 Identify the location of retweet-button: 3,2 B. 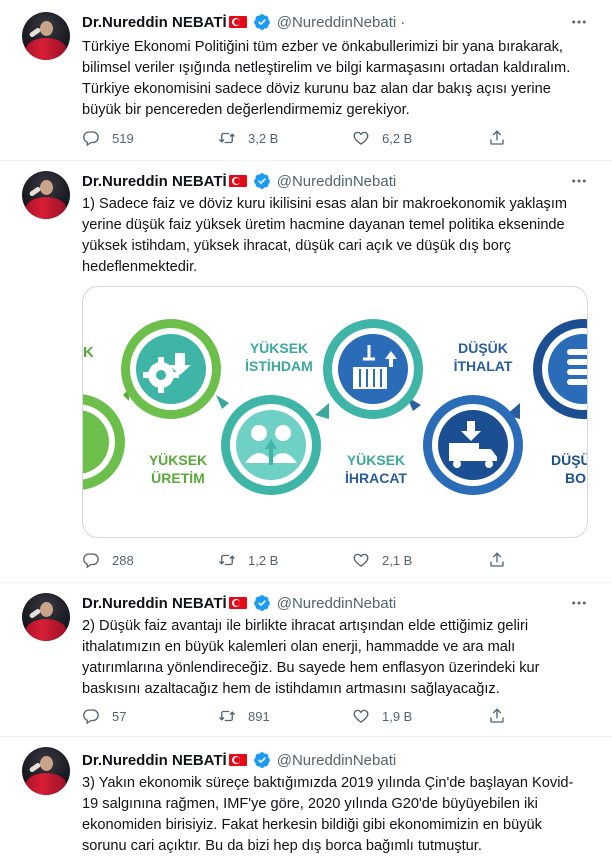
(248, 138).